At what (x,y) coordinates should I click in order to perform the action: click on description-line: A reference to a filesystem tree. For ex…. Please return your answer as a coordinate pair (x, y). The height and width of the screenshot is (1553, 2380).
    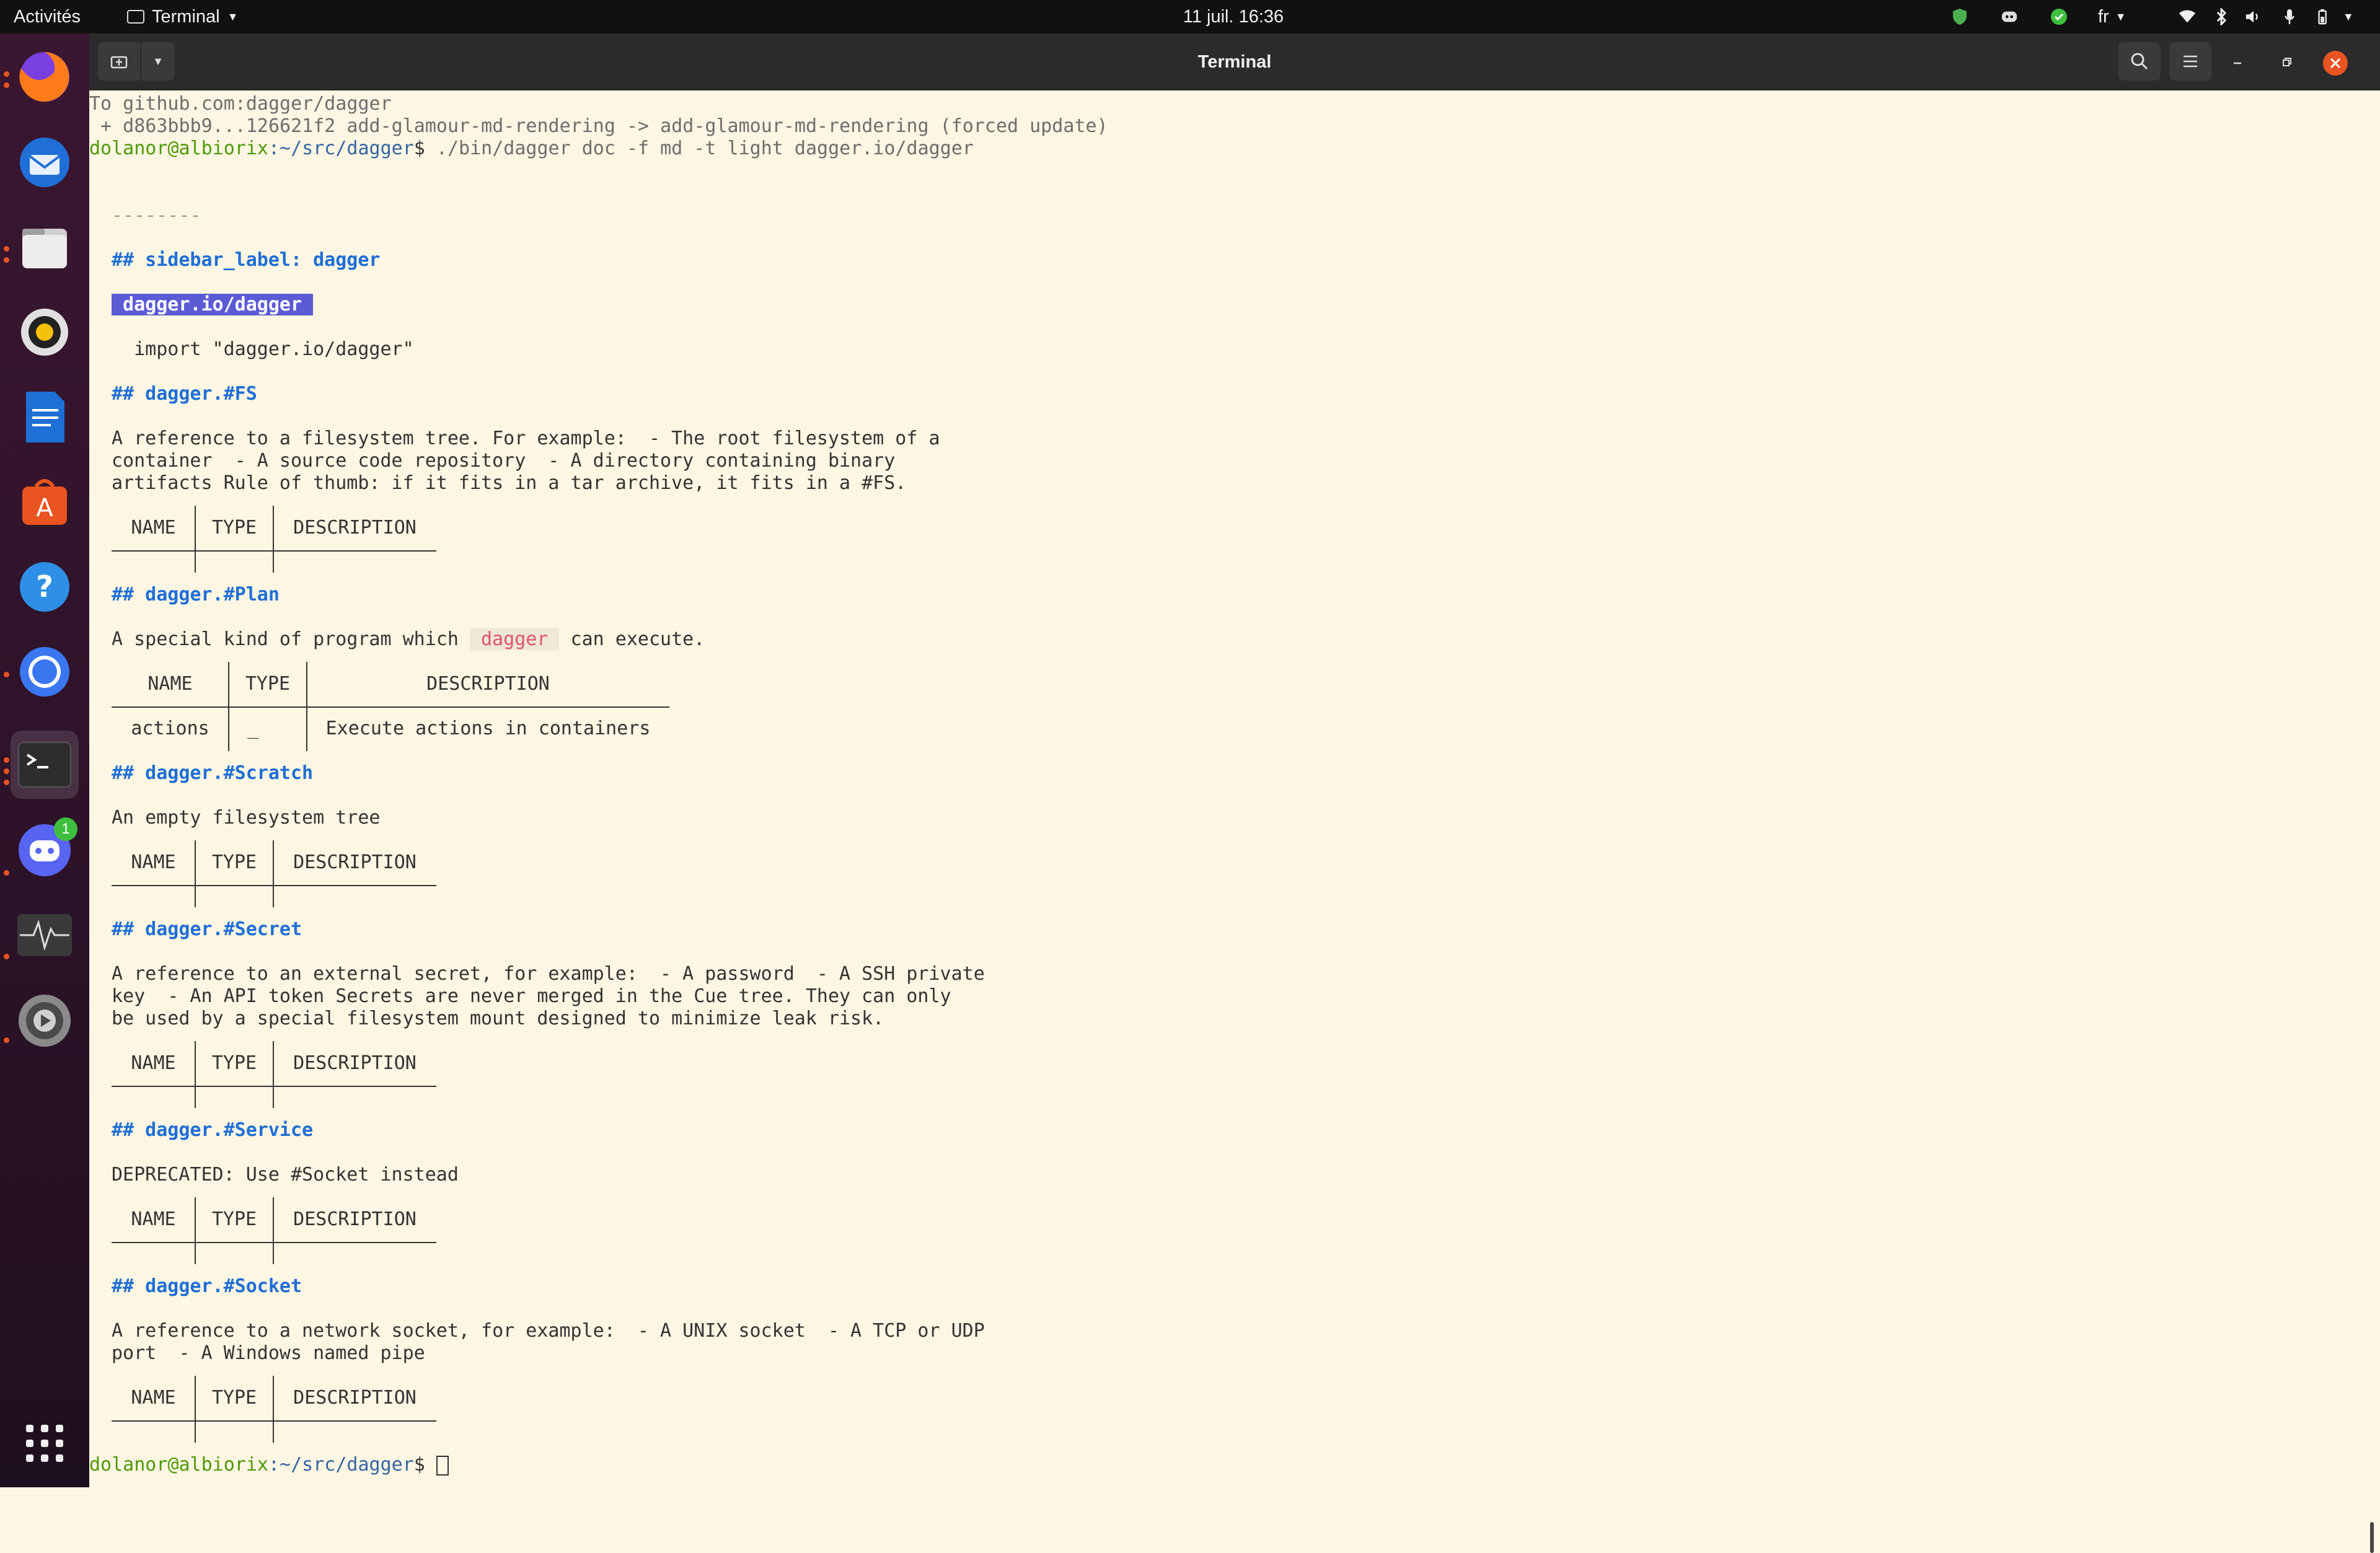
    Looking at the image, I should click on (526, 438).